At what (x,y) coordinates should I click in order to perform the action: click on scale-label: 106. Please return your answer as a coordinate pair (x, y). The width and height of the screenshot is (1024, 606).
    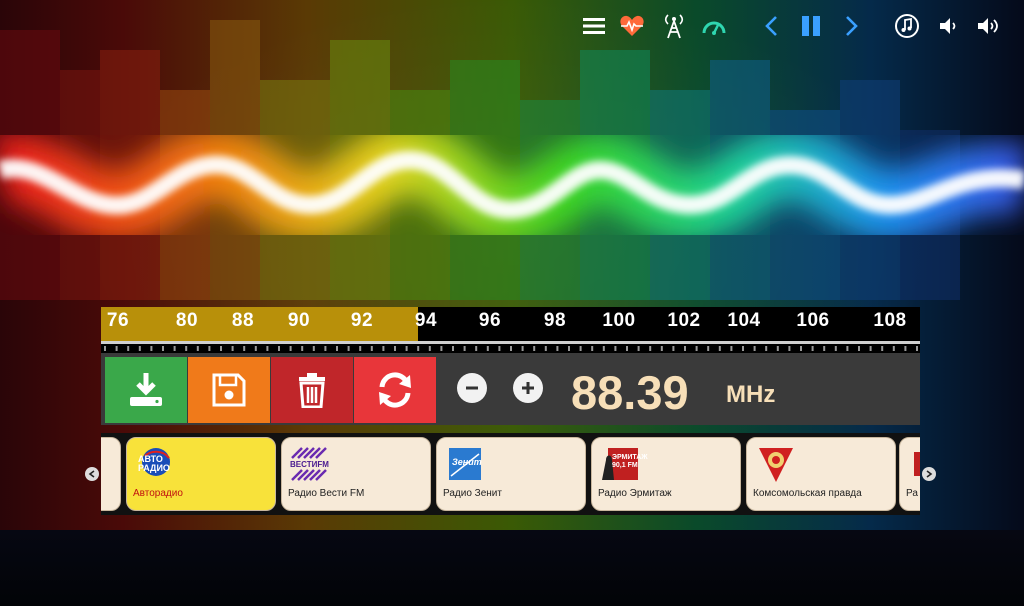
    Looking at the image, I should click on (813, 320).